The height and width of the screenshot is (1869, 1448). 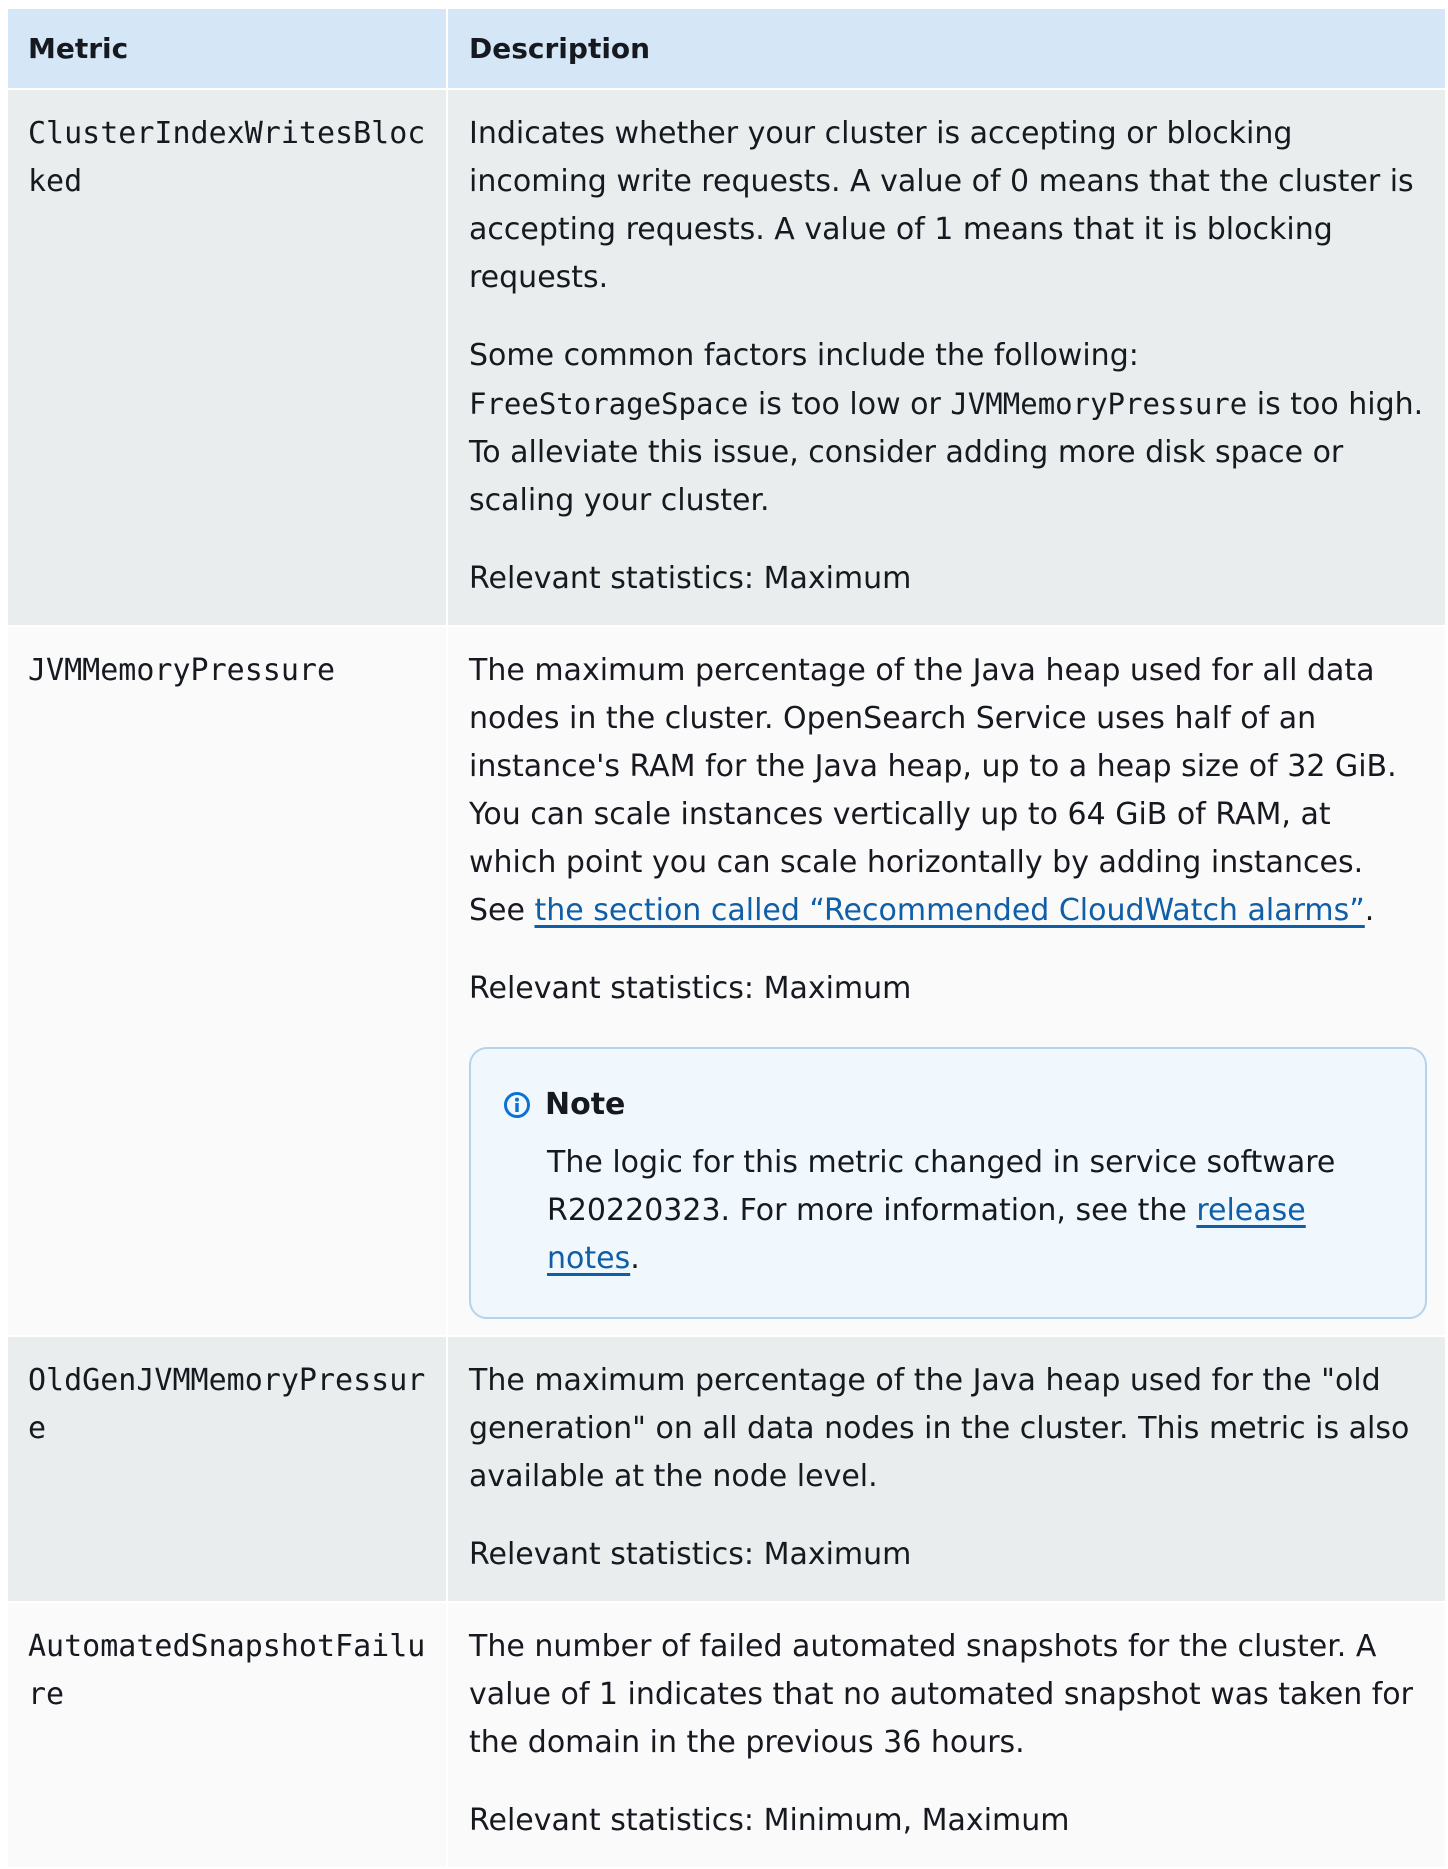 What do you see at coordinates (726, 49) in the screenshot?
I see `table-header-row: Metric Description` at bounding box center [726, 49].